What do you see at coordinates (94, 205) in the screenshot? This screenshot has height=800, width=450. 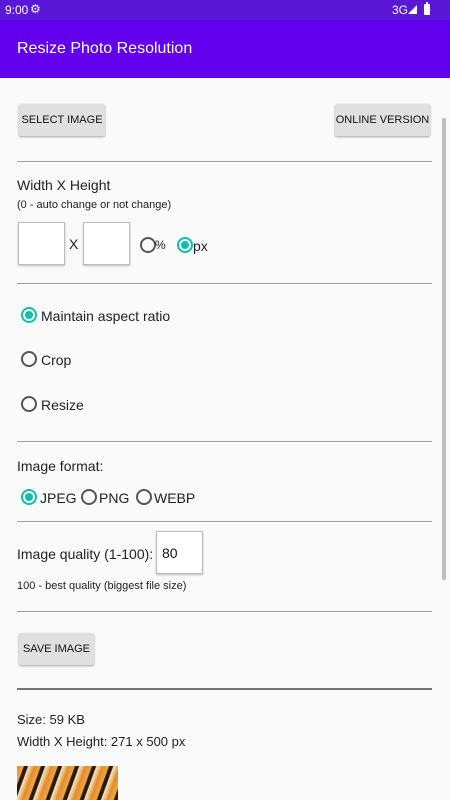 I see `dimensions-hint: (0 - auto change or not change)` at bounding box center [94, 205].